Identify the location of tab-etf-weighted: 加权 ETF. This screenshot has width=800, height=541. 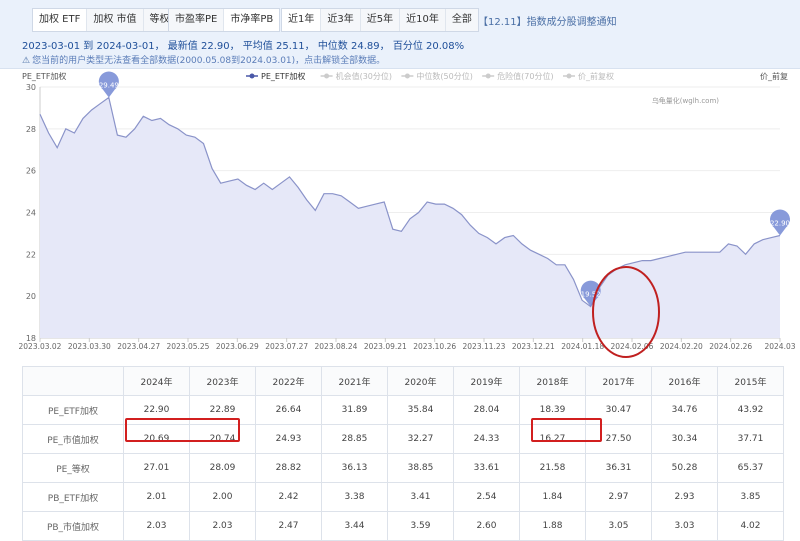
(60, 20).